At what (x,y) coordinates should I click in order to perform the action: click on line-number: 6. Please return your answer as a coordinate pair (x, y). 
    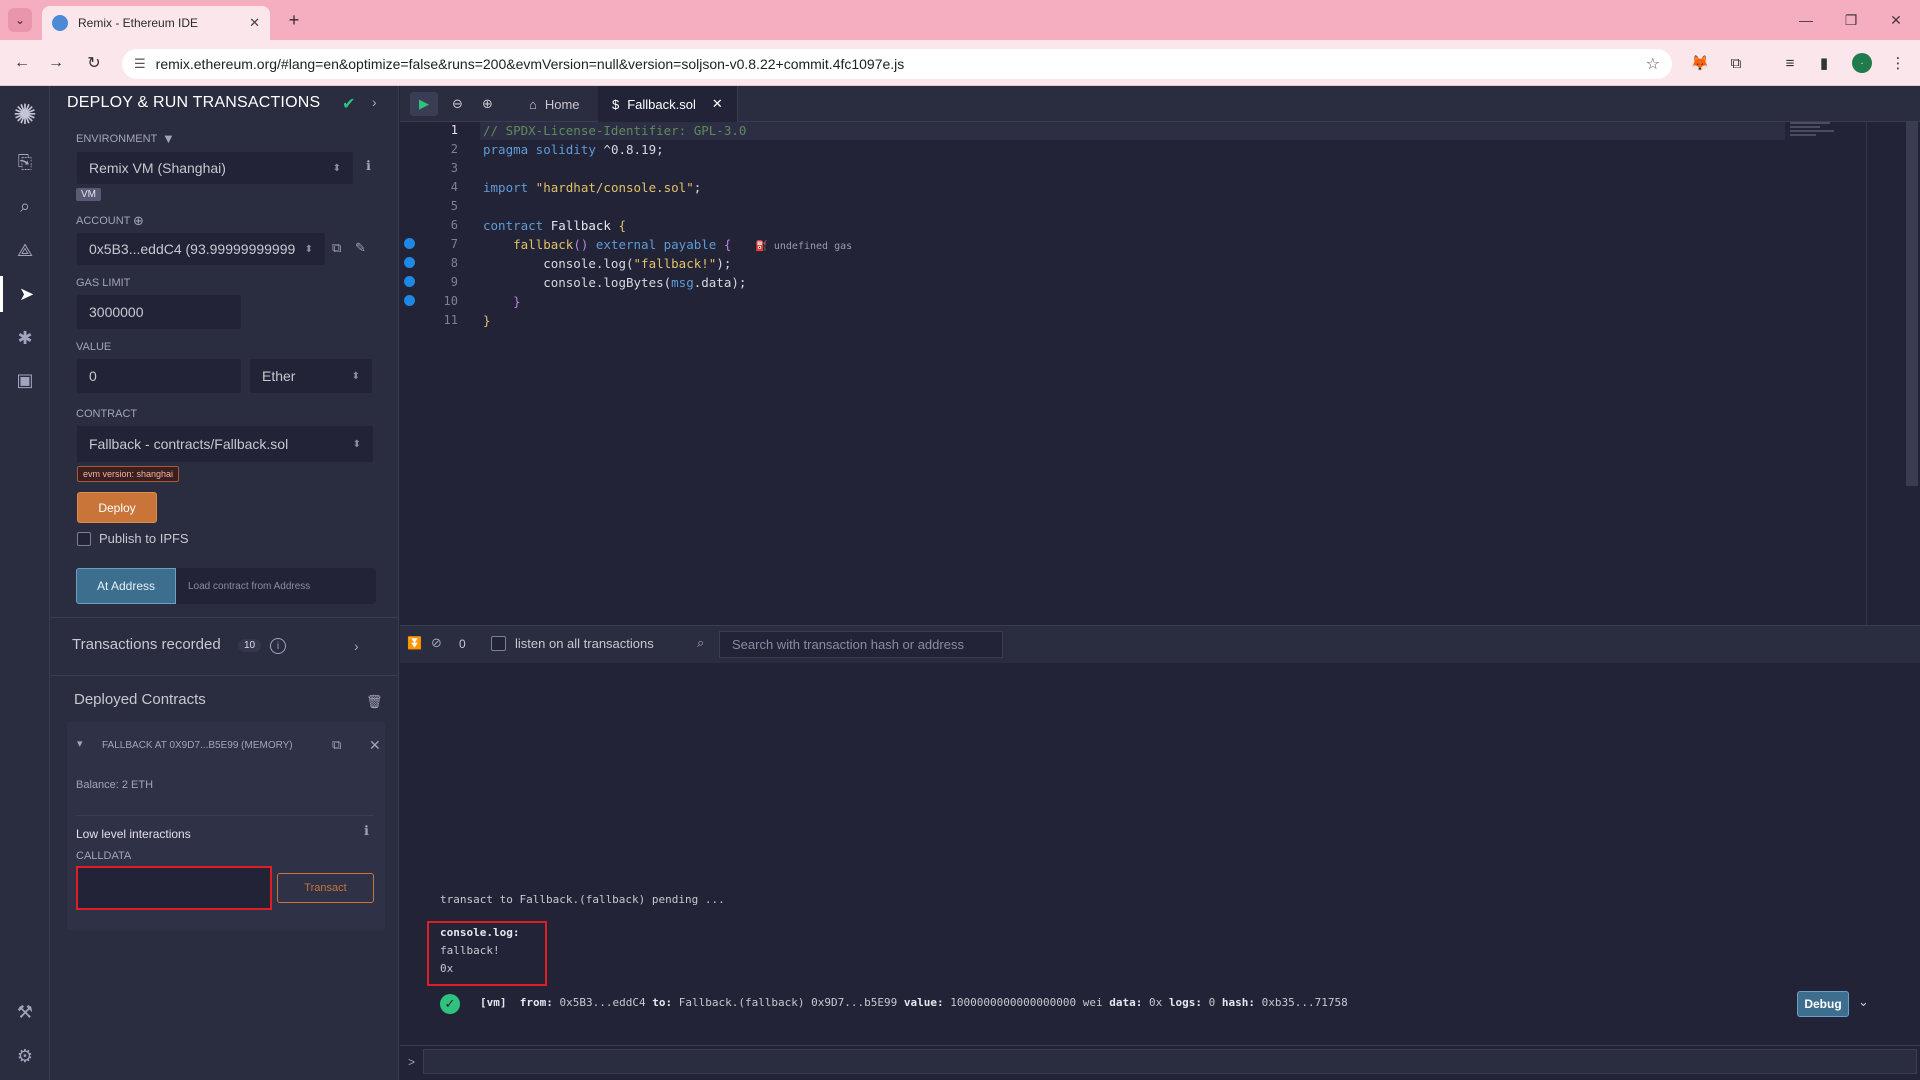
    Looking at the image, I should click on (454, 225).